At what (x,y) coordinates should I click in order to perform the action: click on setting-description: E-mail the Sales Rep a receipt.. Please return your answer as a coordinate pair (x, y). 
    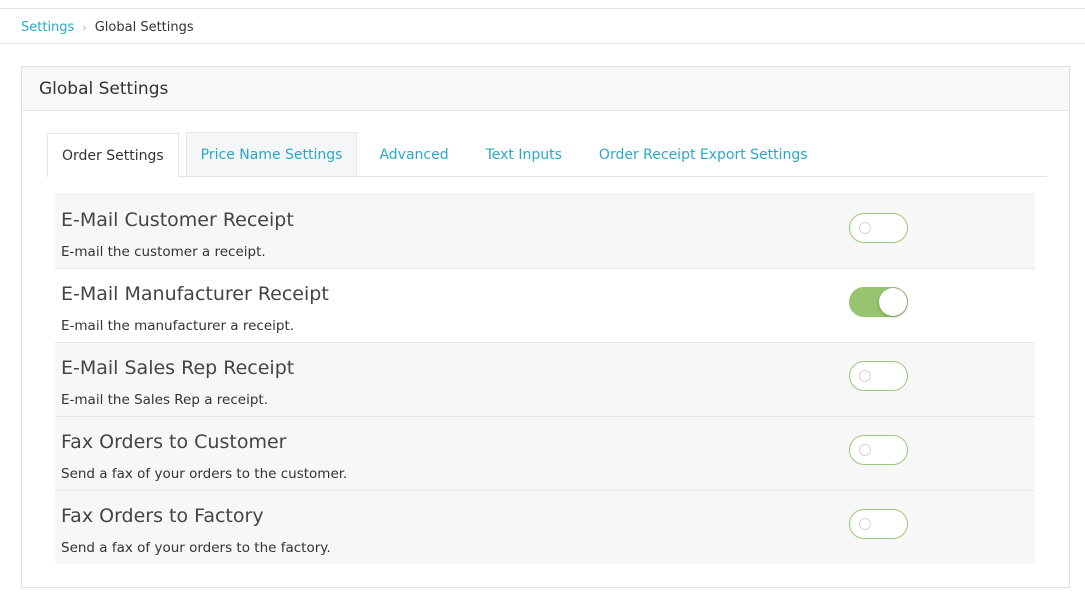
    Looking at the image, I should click on (164, 400).